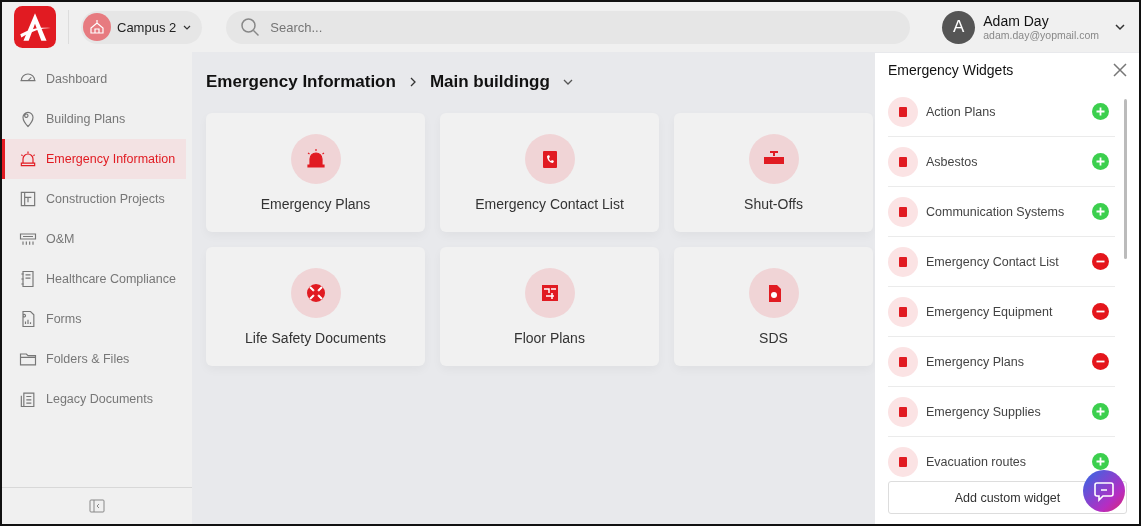  What do you see at coordinates (94, 279) in the screenshot?
I see `sidebar-item: Healthcare Compliance` at bounding box center [94, 279].